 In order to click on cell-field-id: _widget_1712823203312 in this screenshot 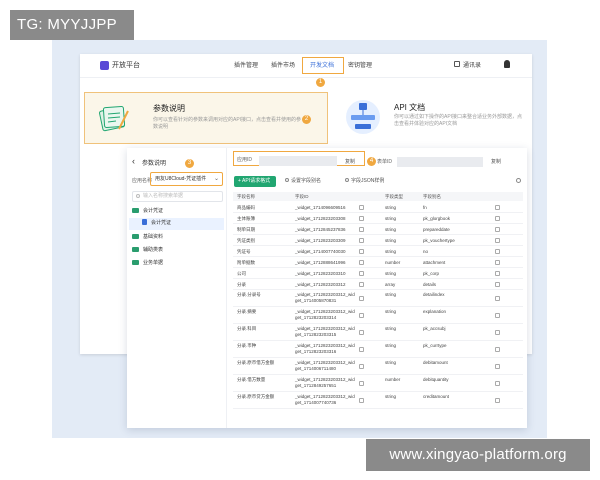, I will do `click(320, 284)`.